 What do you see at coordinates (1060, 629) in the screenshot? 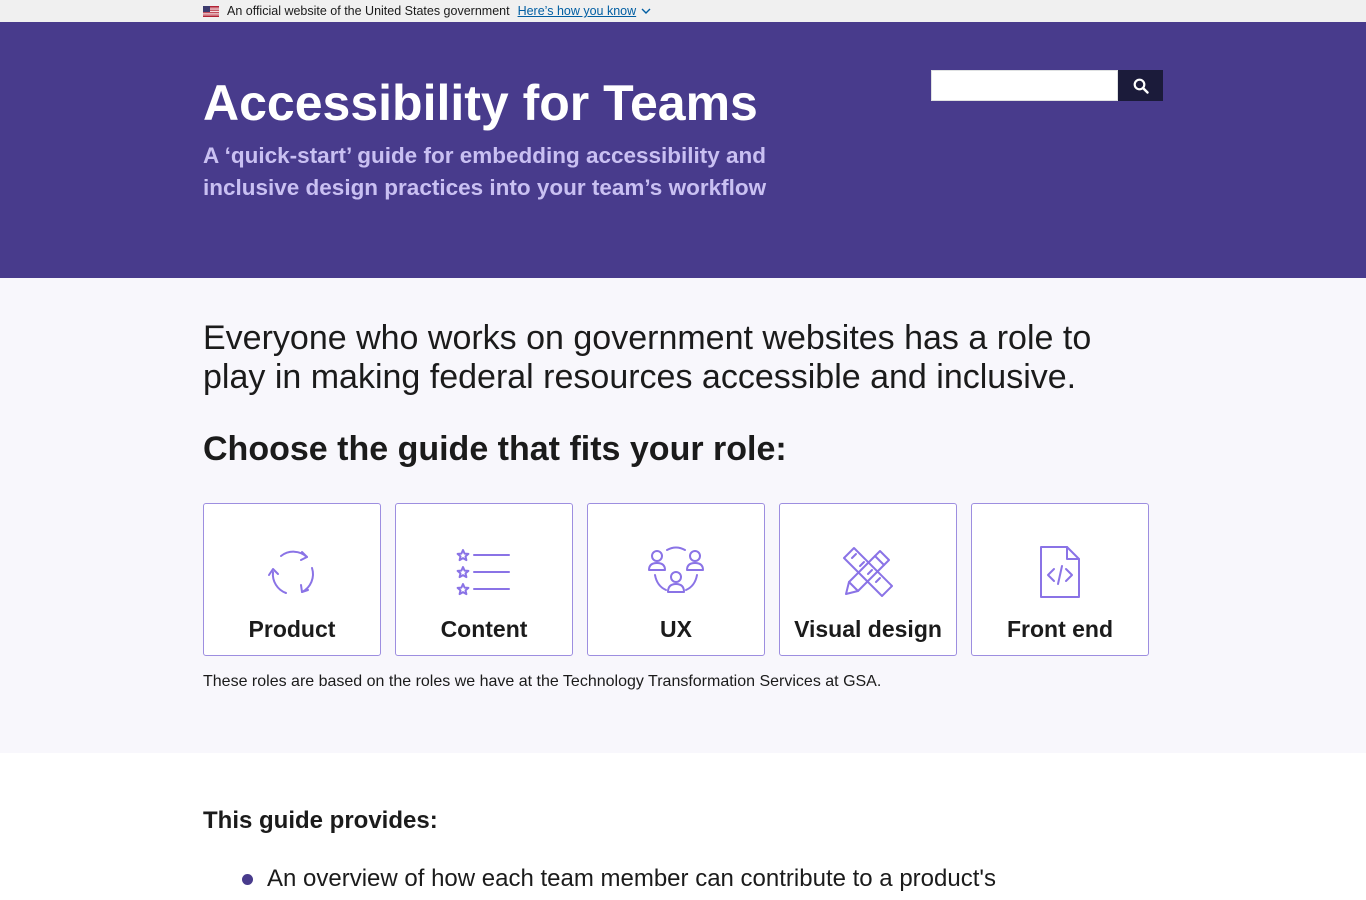
I see `role-card-label: Front end` at bounding box center [1060, 629].